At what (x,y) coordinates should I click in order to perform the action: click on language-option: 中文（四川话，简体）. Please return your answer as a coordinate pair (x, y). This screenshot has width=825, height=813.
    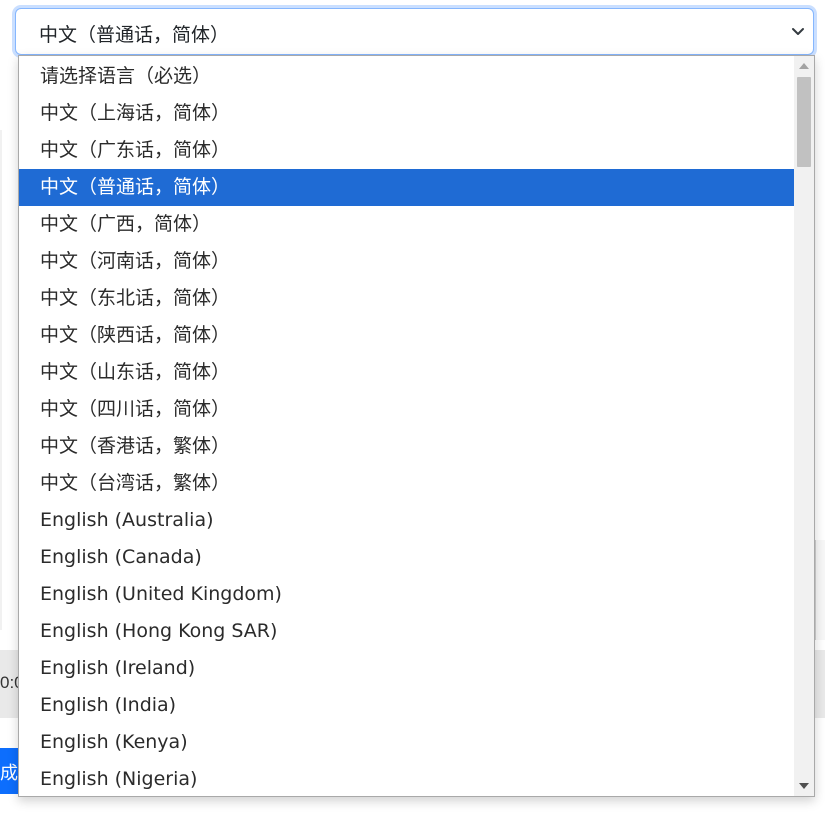
    Looking at the image, I should click on (406, 409).